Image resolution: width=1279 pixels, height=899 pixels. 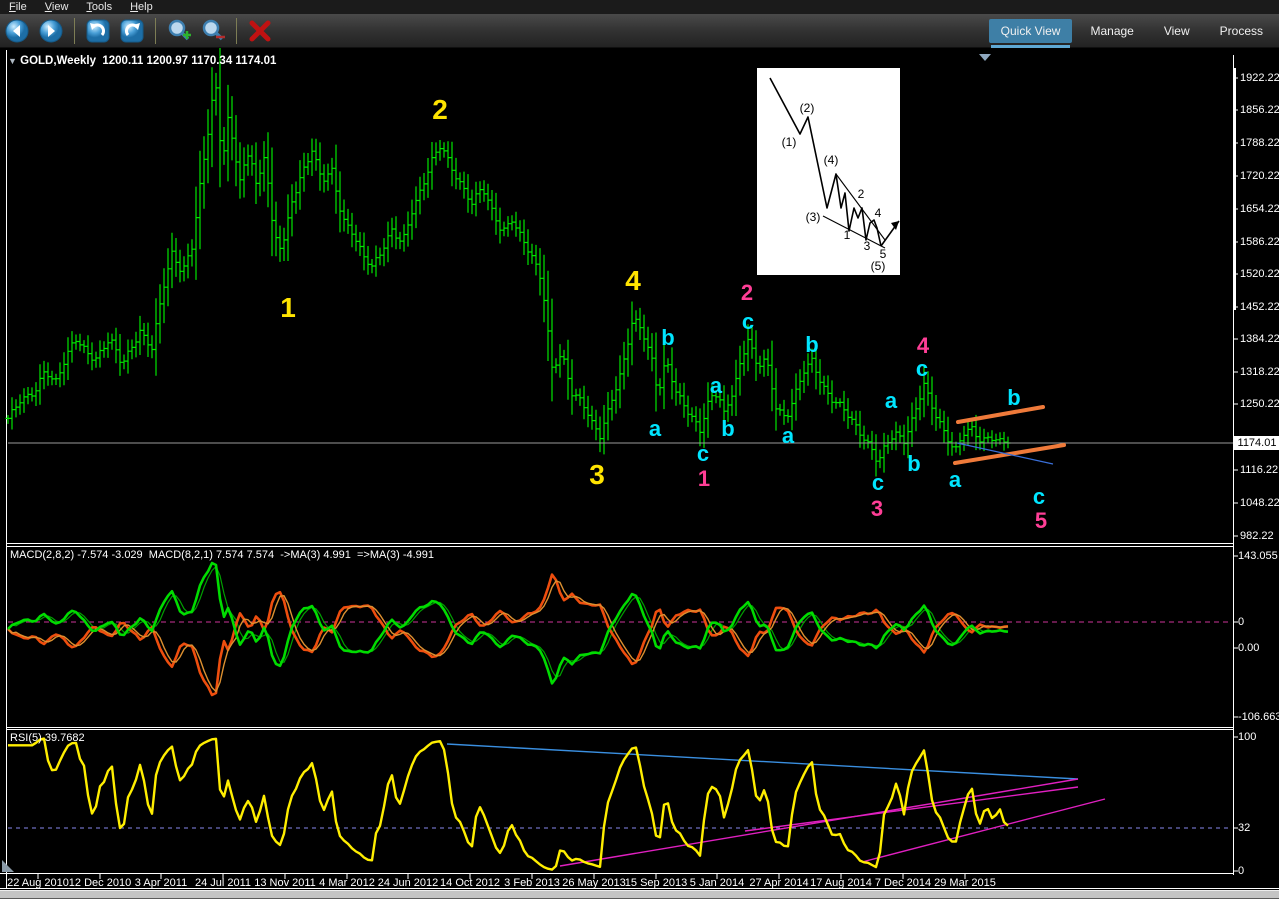 What do you see at coordinates (1259, 372) in the screenshot?
I see `price-axis-label: 1318.22` at bounding box center [1259, 372].